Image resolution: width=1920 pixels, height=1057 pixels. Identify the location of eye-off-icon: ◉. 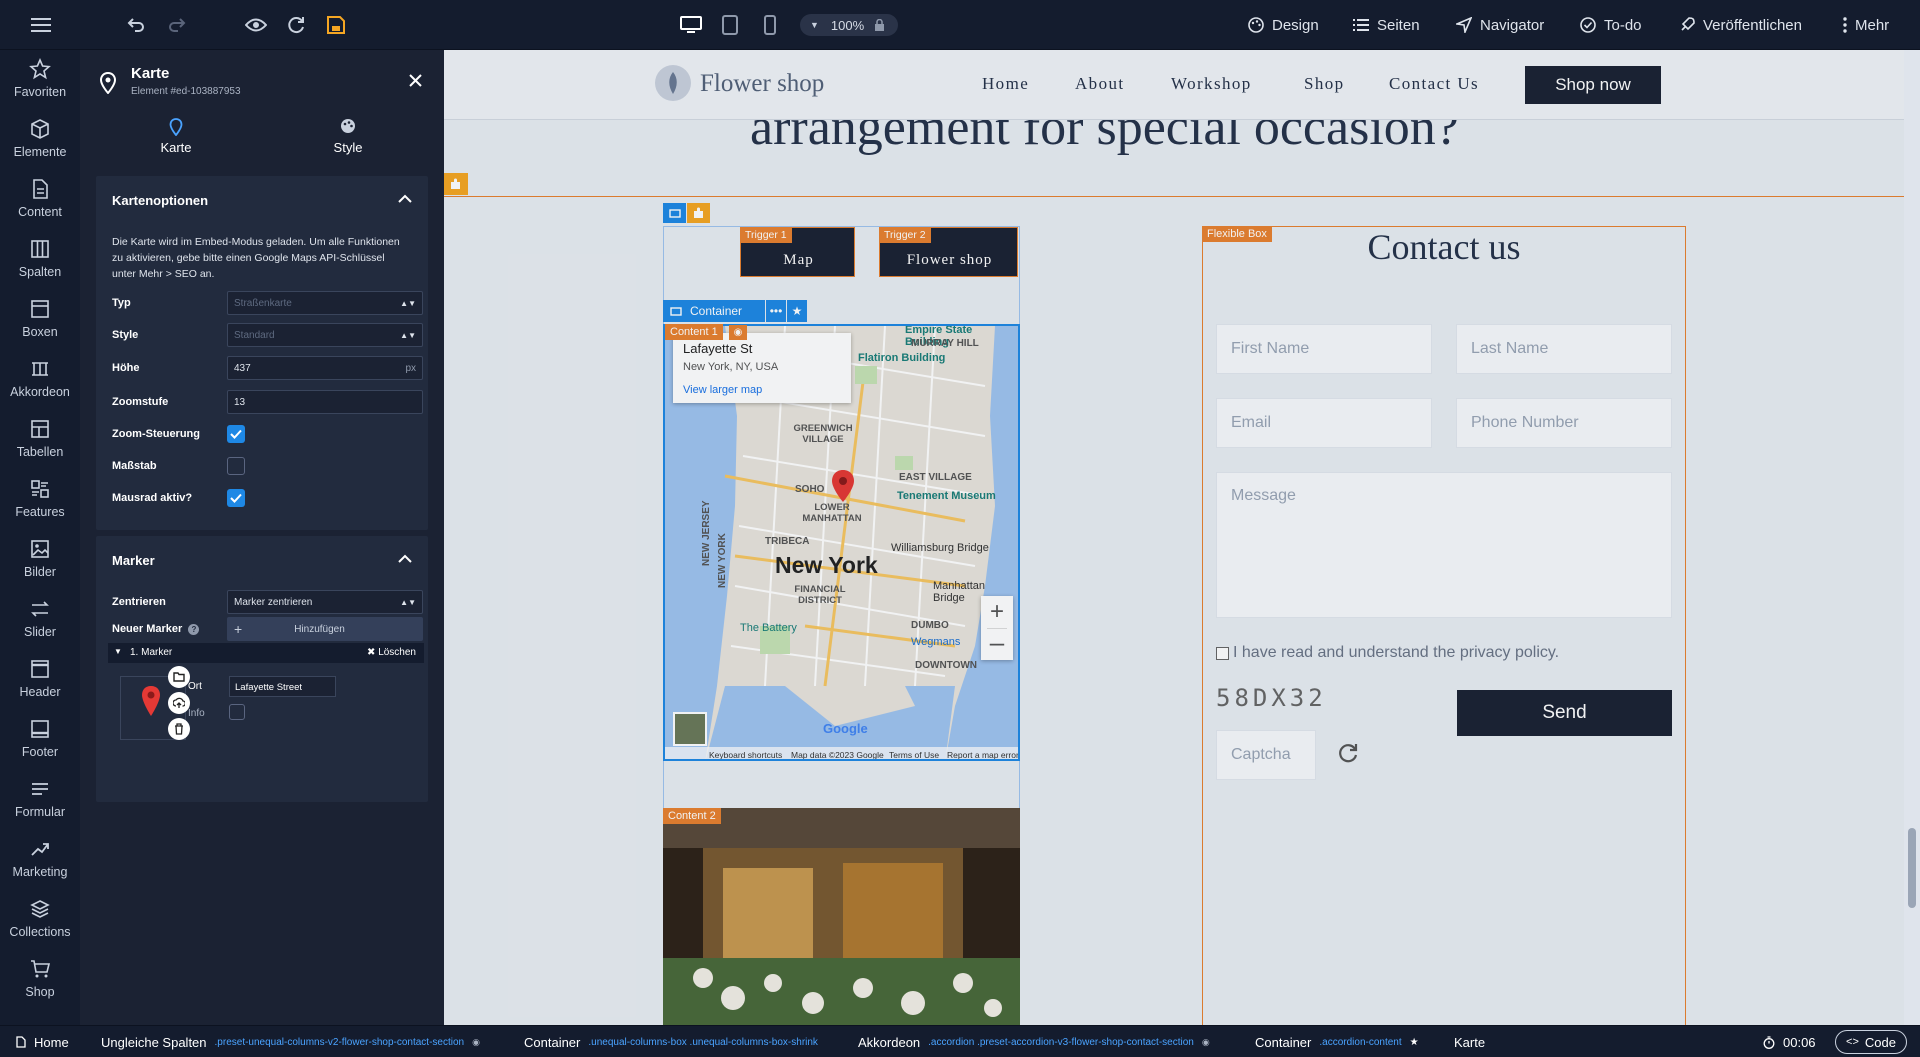
(738, 332).